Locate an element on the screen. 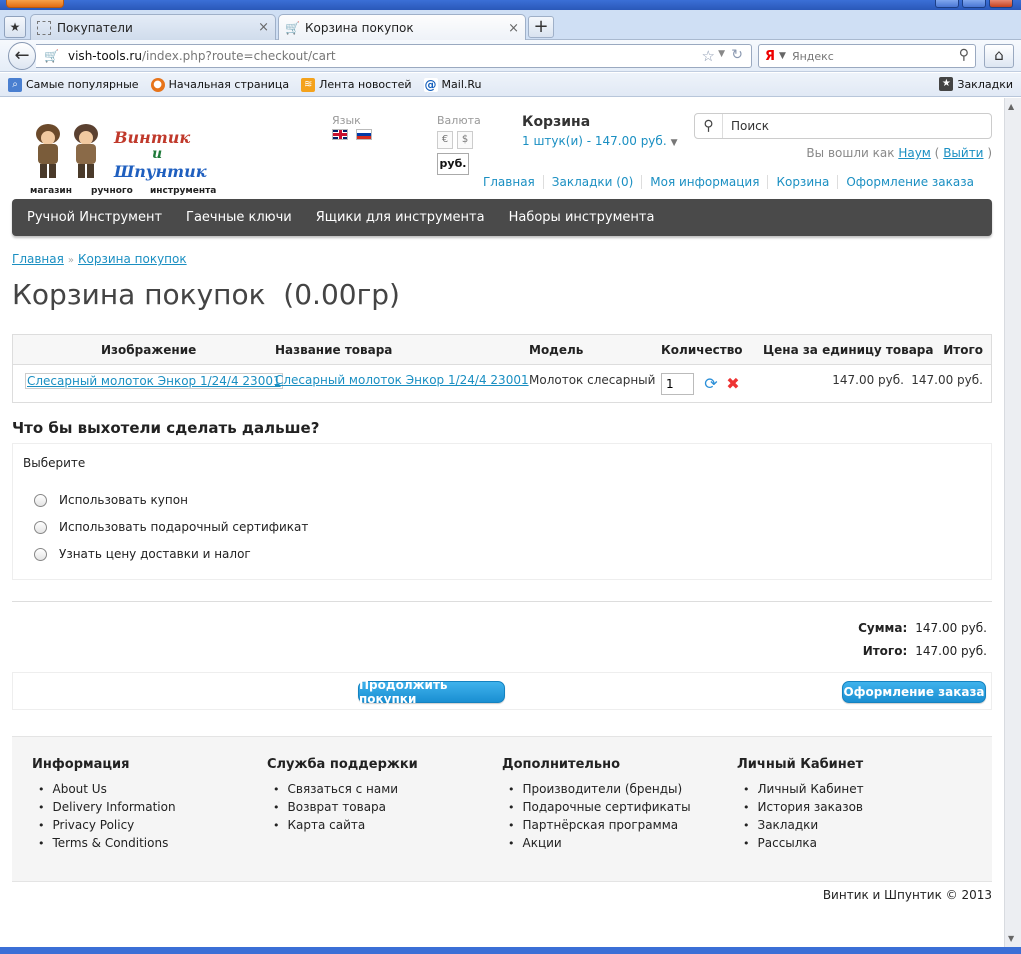 The width and height of the screenshot is (1021, 954). vertical-scrollbar: ▲ ▼ is located at coordinates (1012, 522).